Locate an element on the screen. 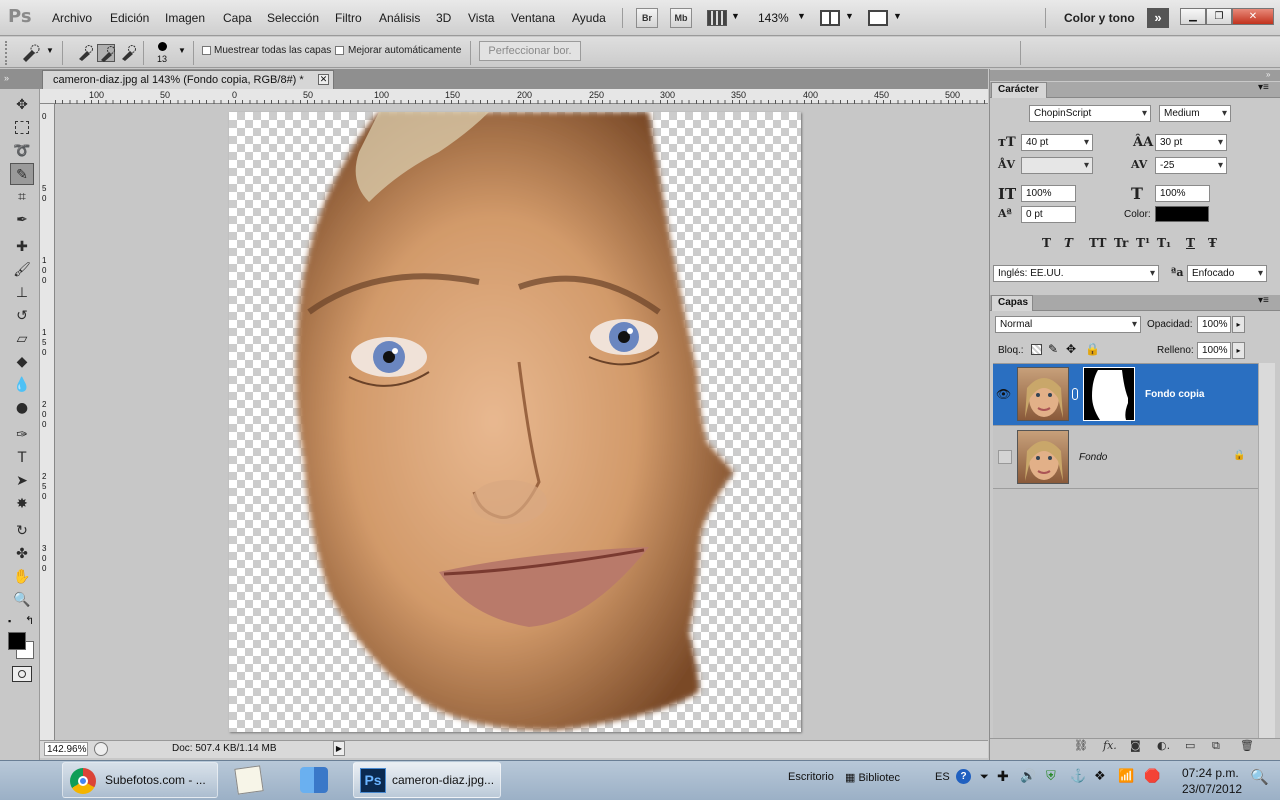 The width and height of the screenshot is (1280, 800). add-mask-icon: ◙ is located at coordinates (1135, 745).